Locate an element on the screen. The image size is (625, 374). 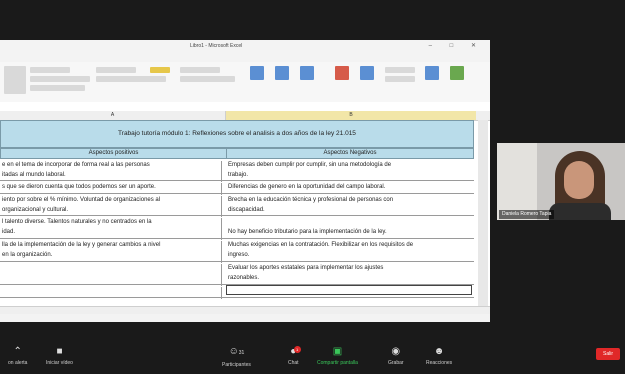
mute-button: ⌃ on alerta is located at coordinates (17, 356).